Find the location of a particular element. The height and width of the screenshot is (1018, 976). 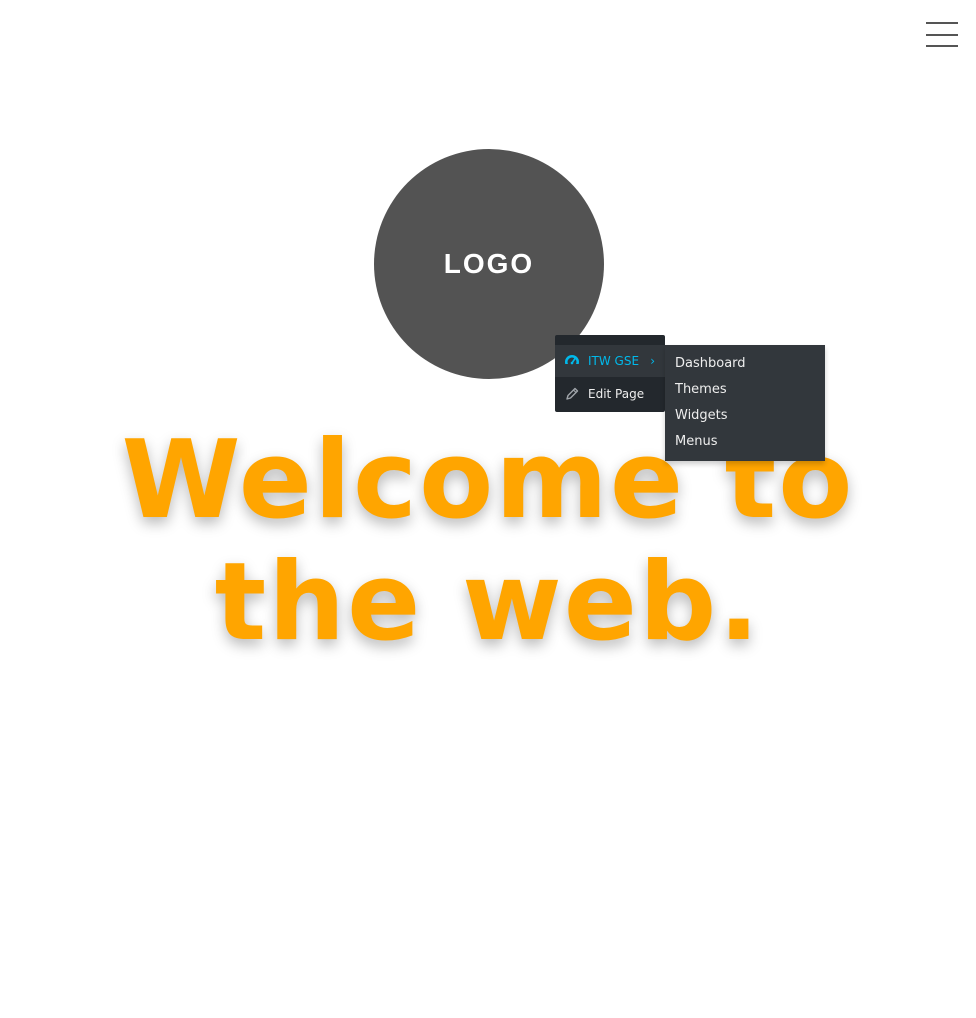

hamburger-menu-icon is located at coordinates (942, 35).